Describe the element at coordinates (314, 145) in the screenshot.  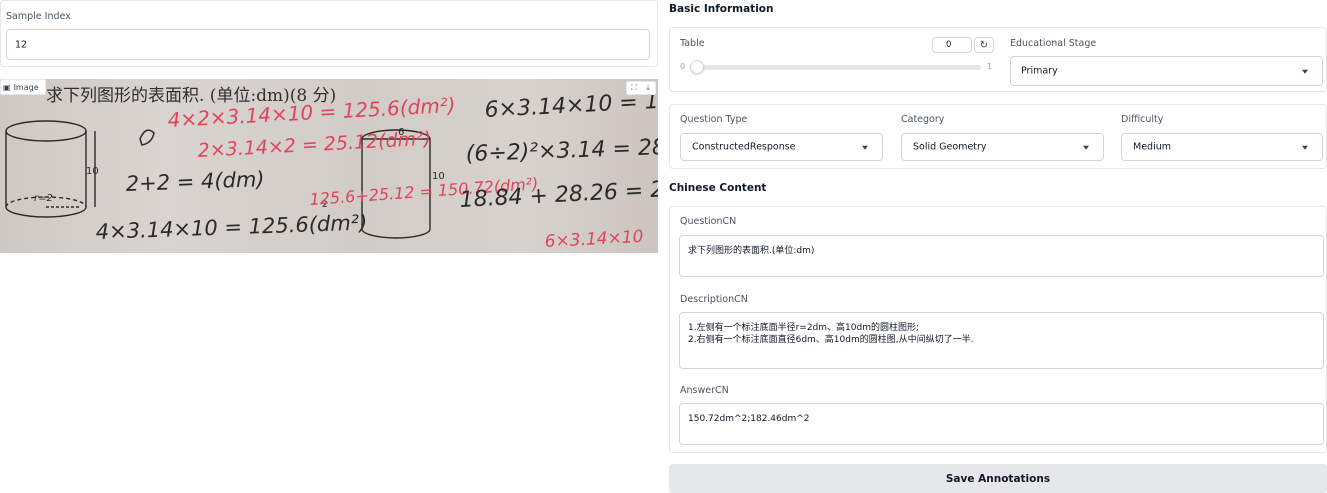
I see `svg-text: 2×3.14×2 = 25.12(dm²)` at that location.